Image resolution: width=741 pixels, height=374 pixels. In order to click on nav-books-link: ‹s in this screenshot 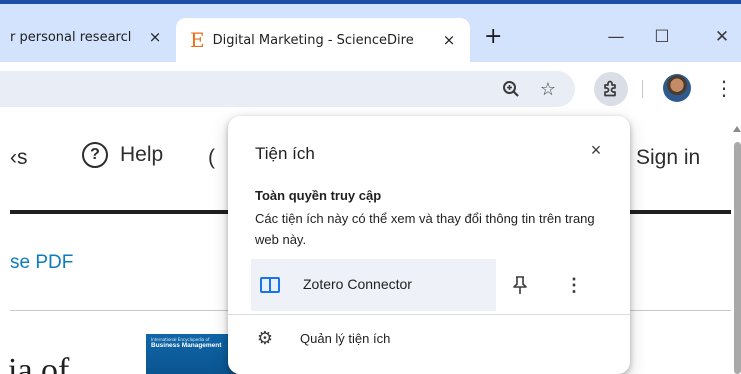, I will do `click(19, 158)`.